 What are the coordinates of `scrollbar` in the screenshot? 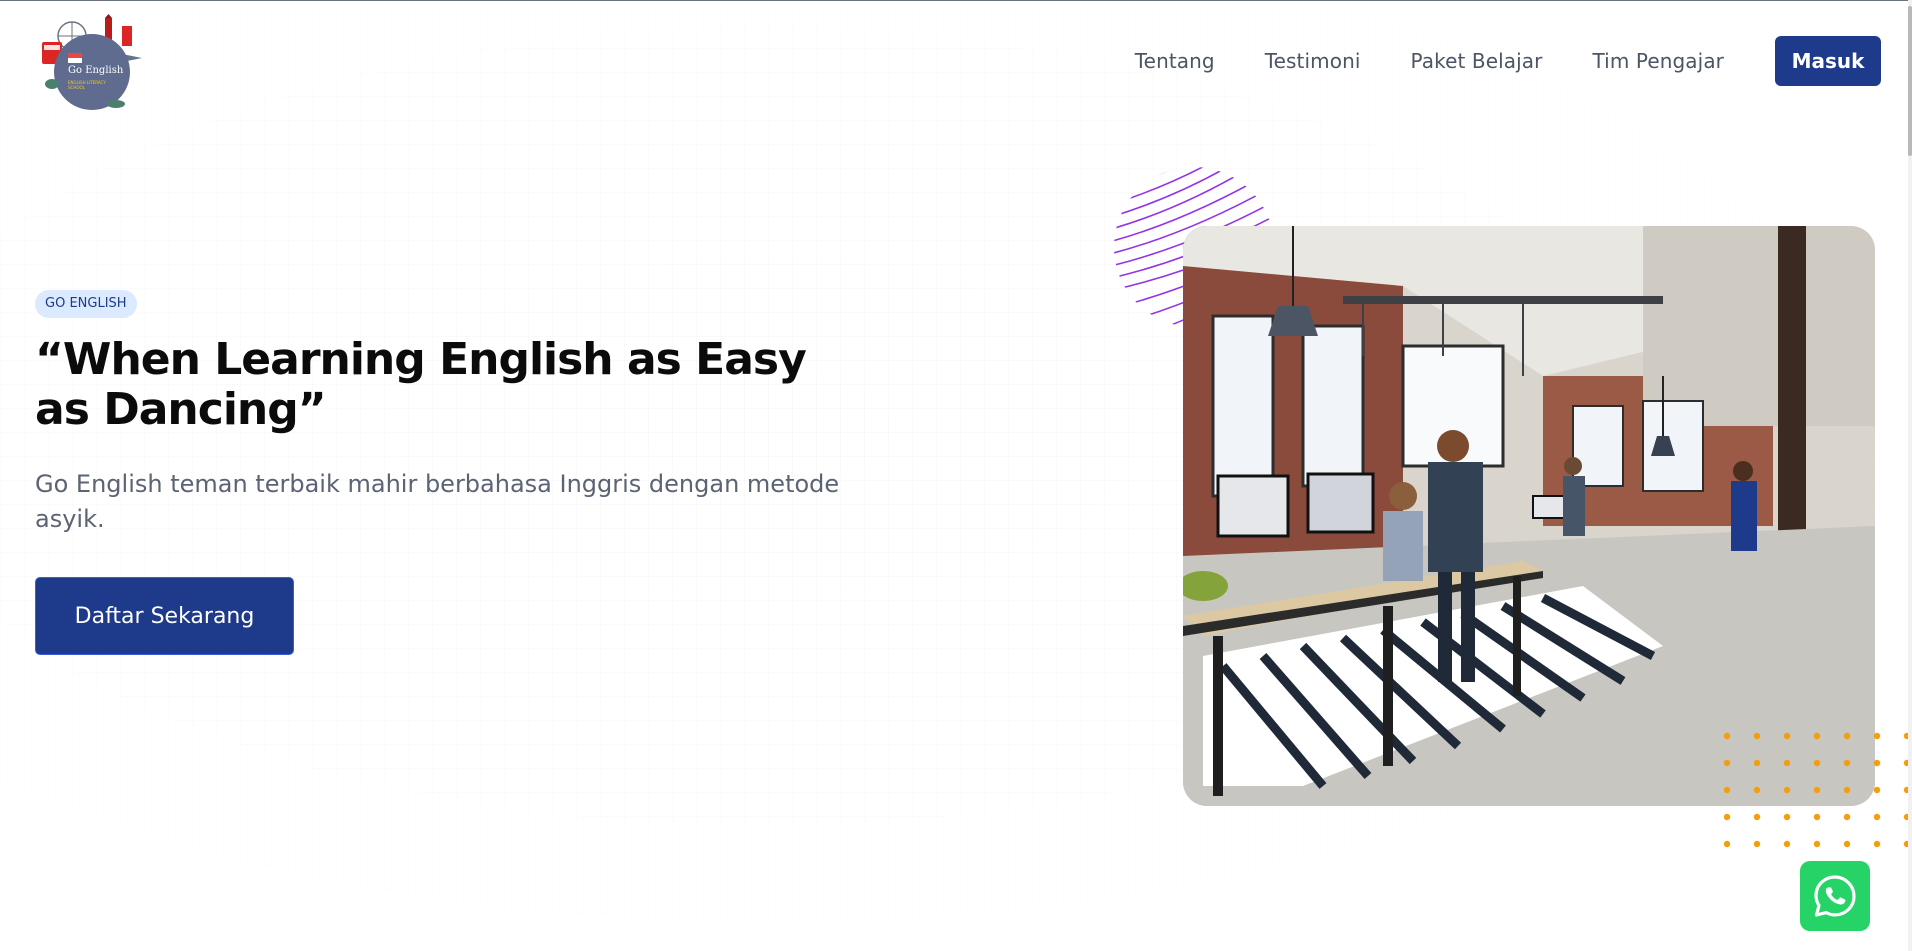 It's located at (1910, 475).